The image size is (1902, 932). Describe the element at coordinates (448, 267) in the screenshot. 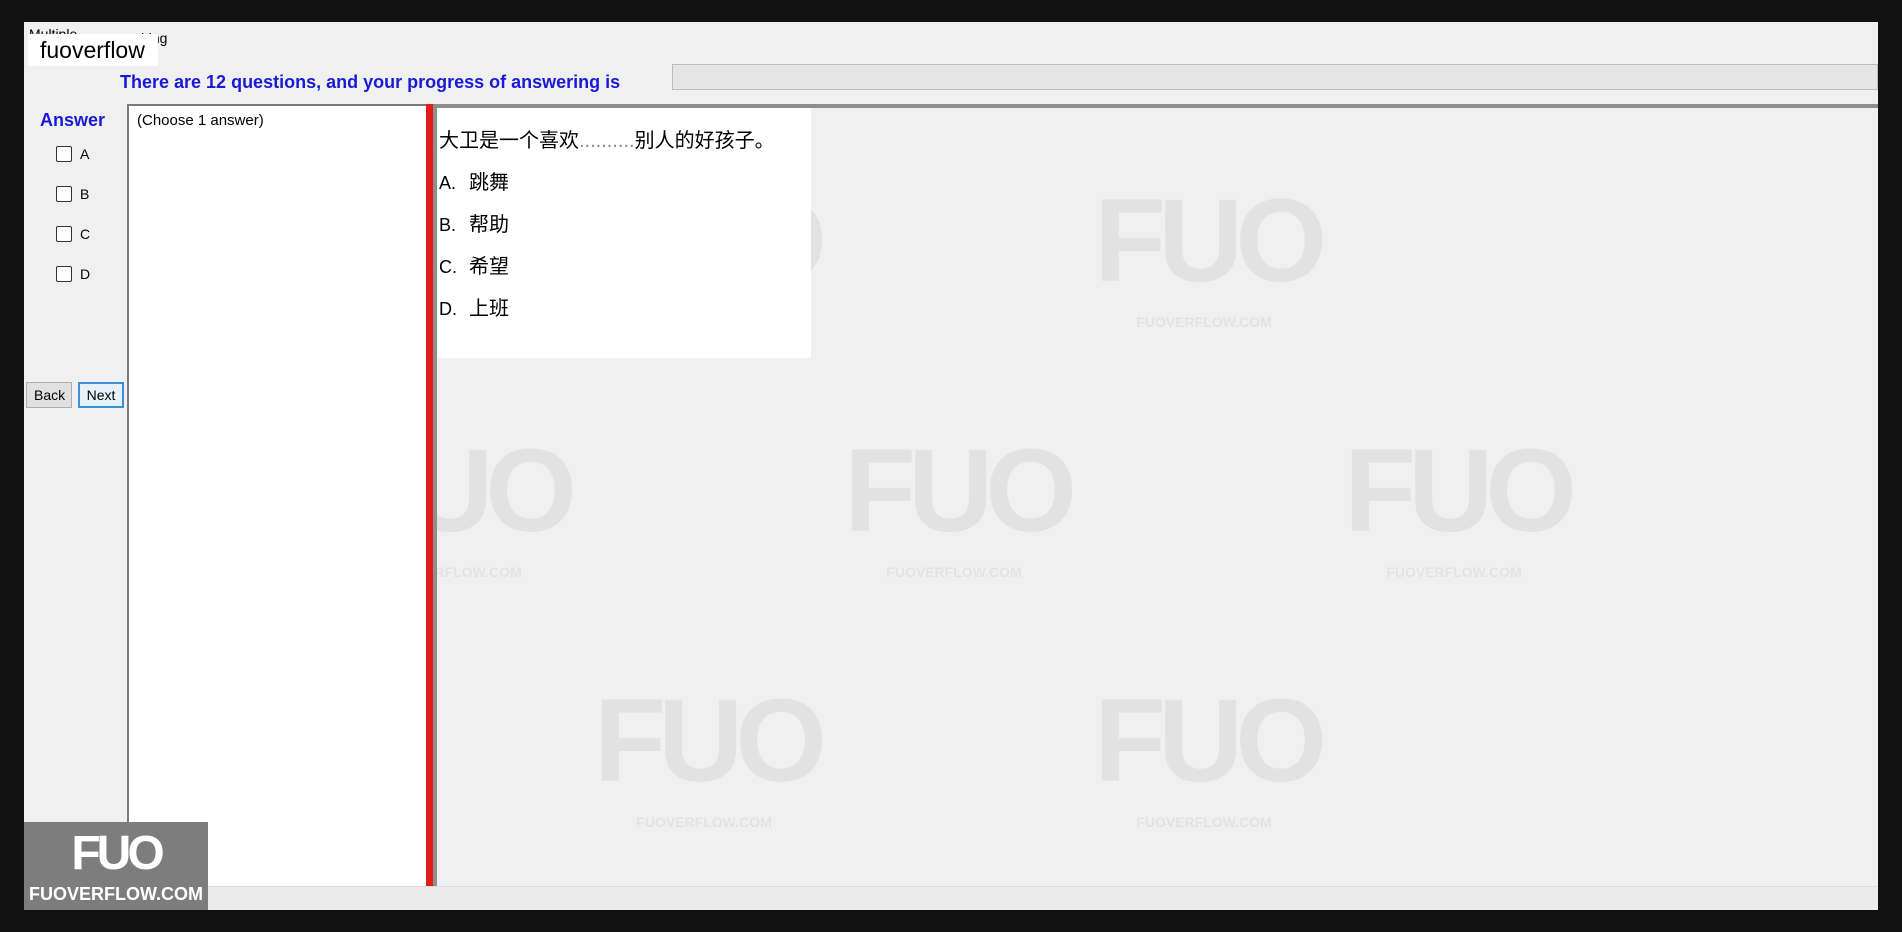

I see `option-letter: C.` at that location.